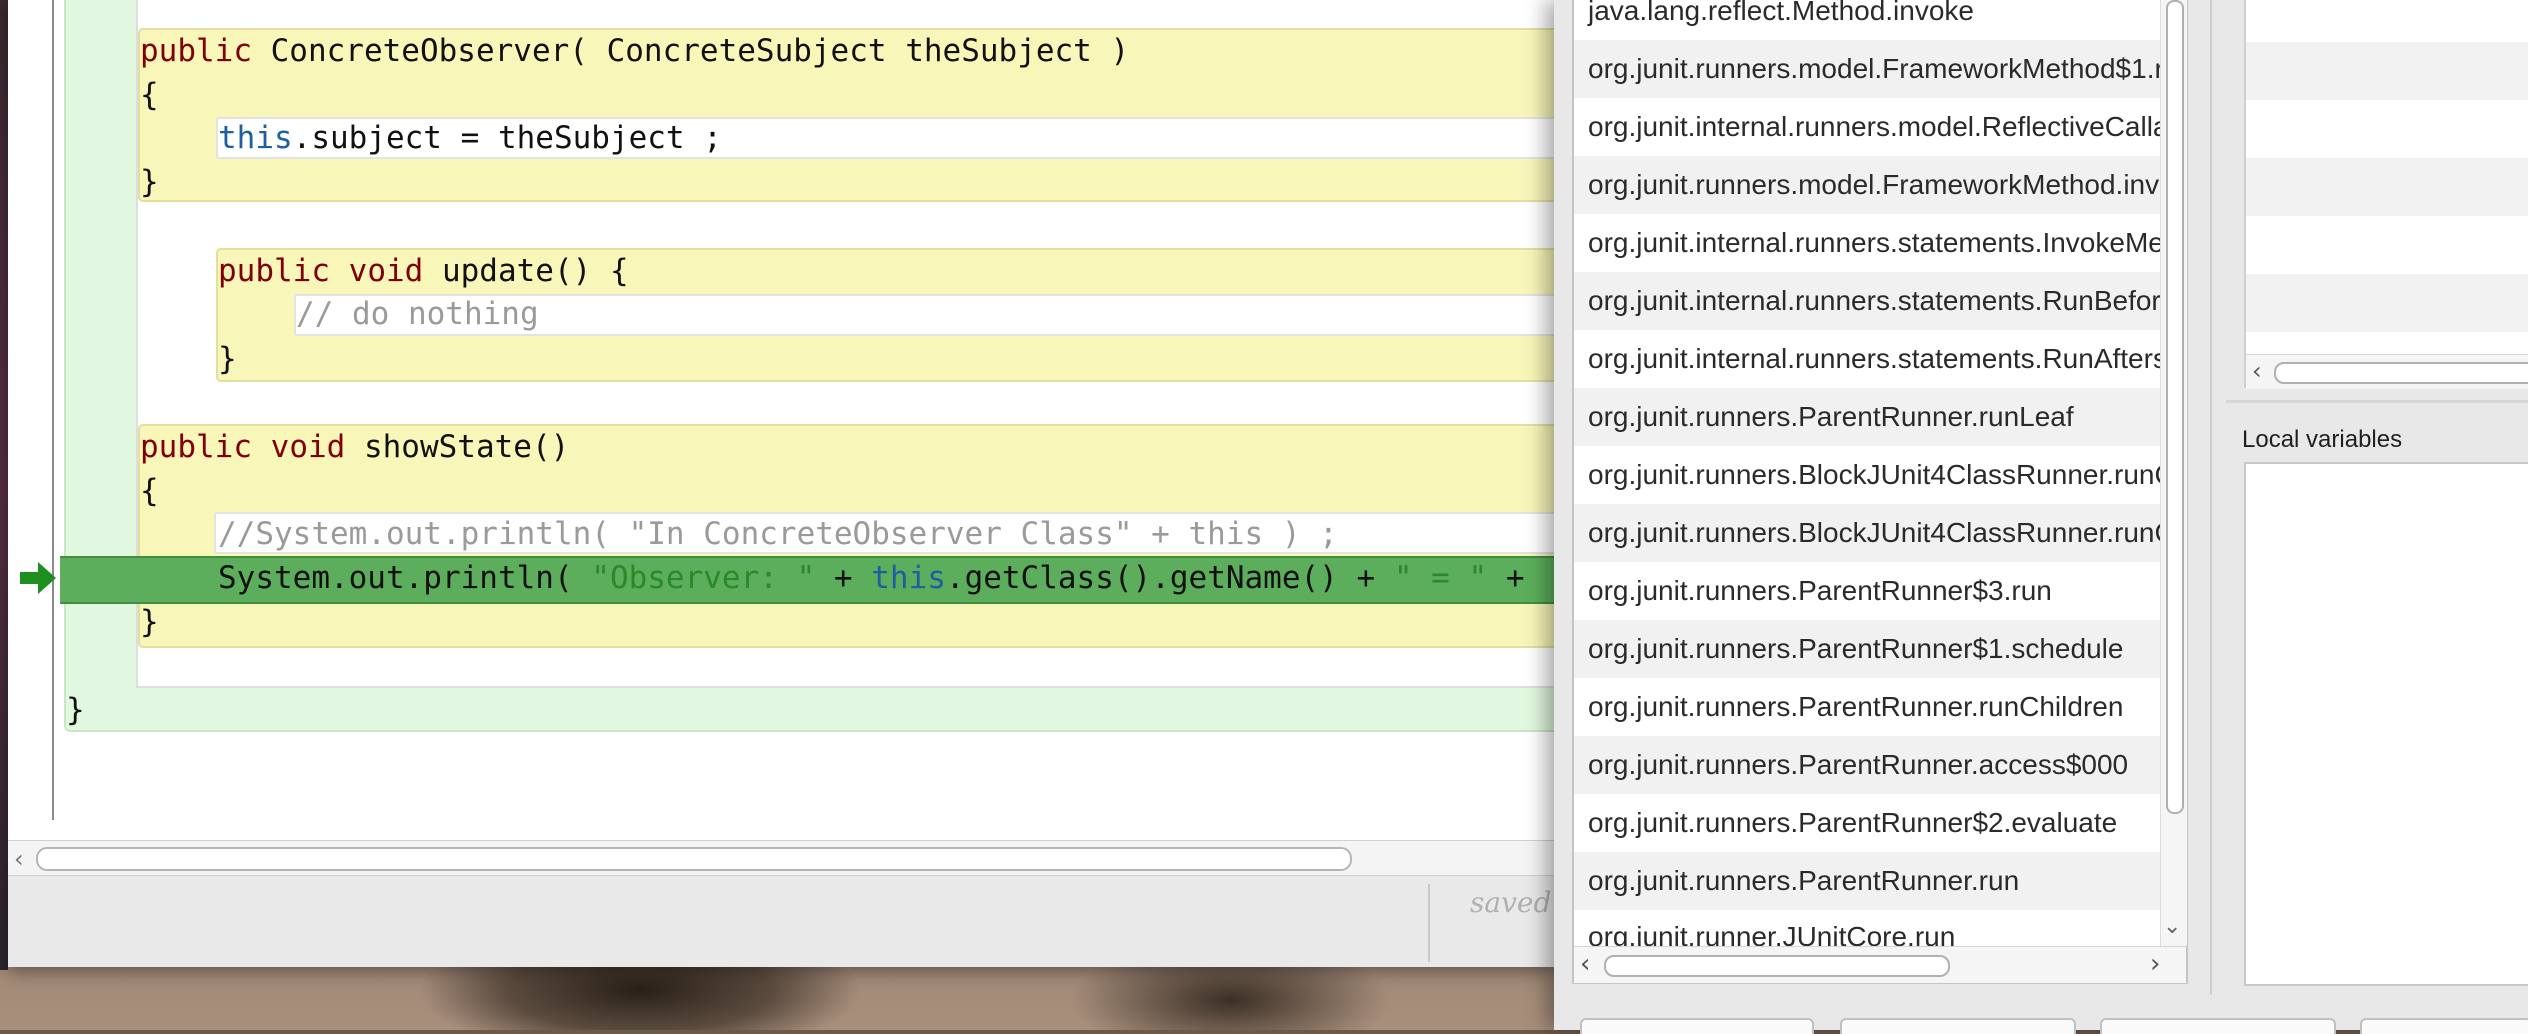 This screenshot has width=2528, height=1034. What do you see at coordinates (782, 921) in the screenshot?
I see `editor-status-bar: saved` at bounding box center [782, 921].